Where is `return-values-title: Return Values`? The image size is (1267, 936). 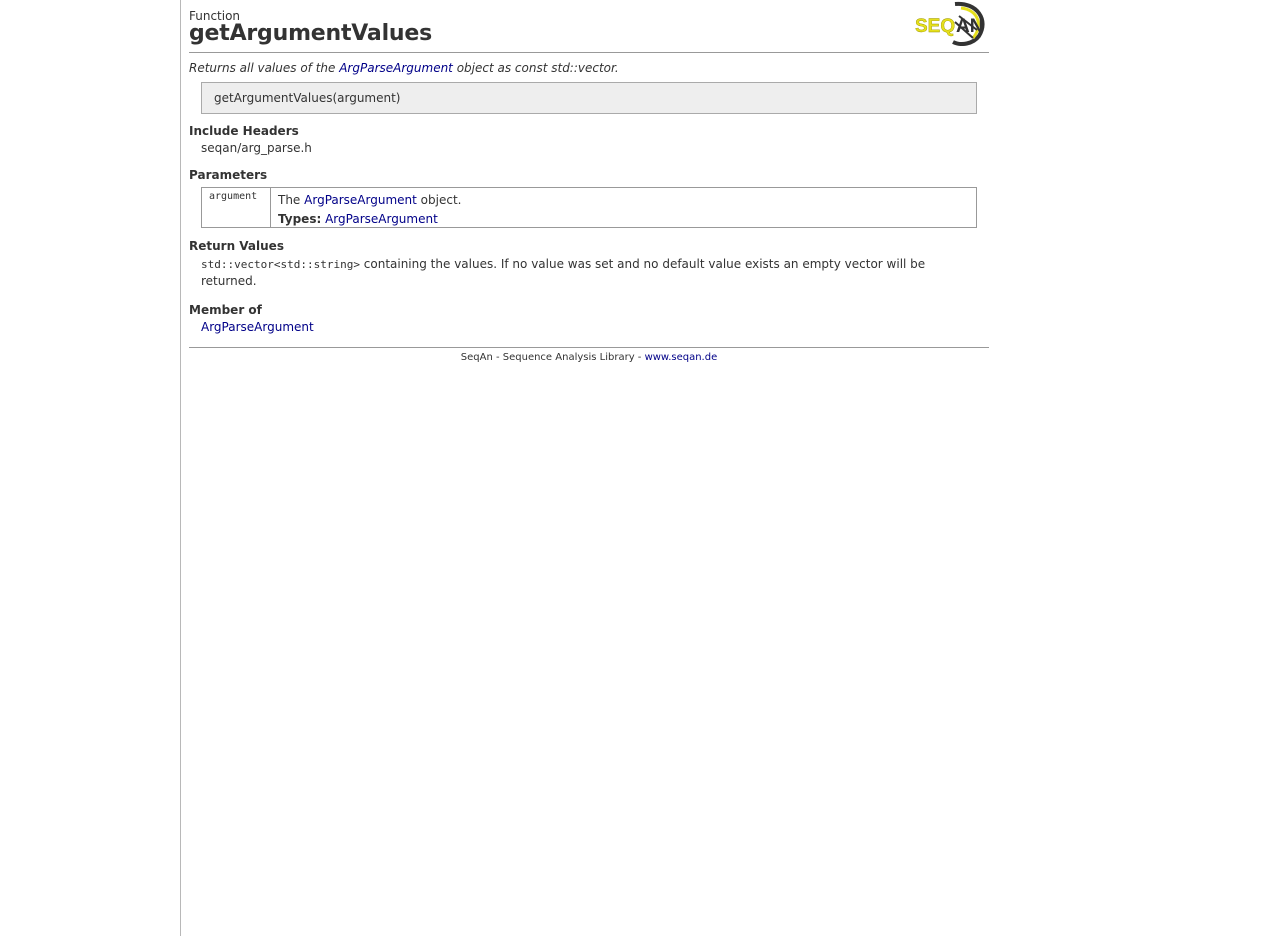 return-values-title: Return Values is located at coordinates (236, 246).